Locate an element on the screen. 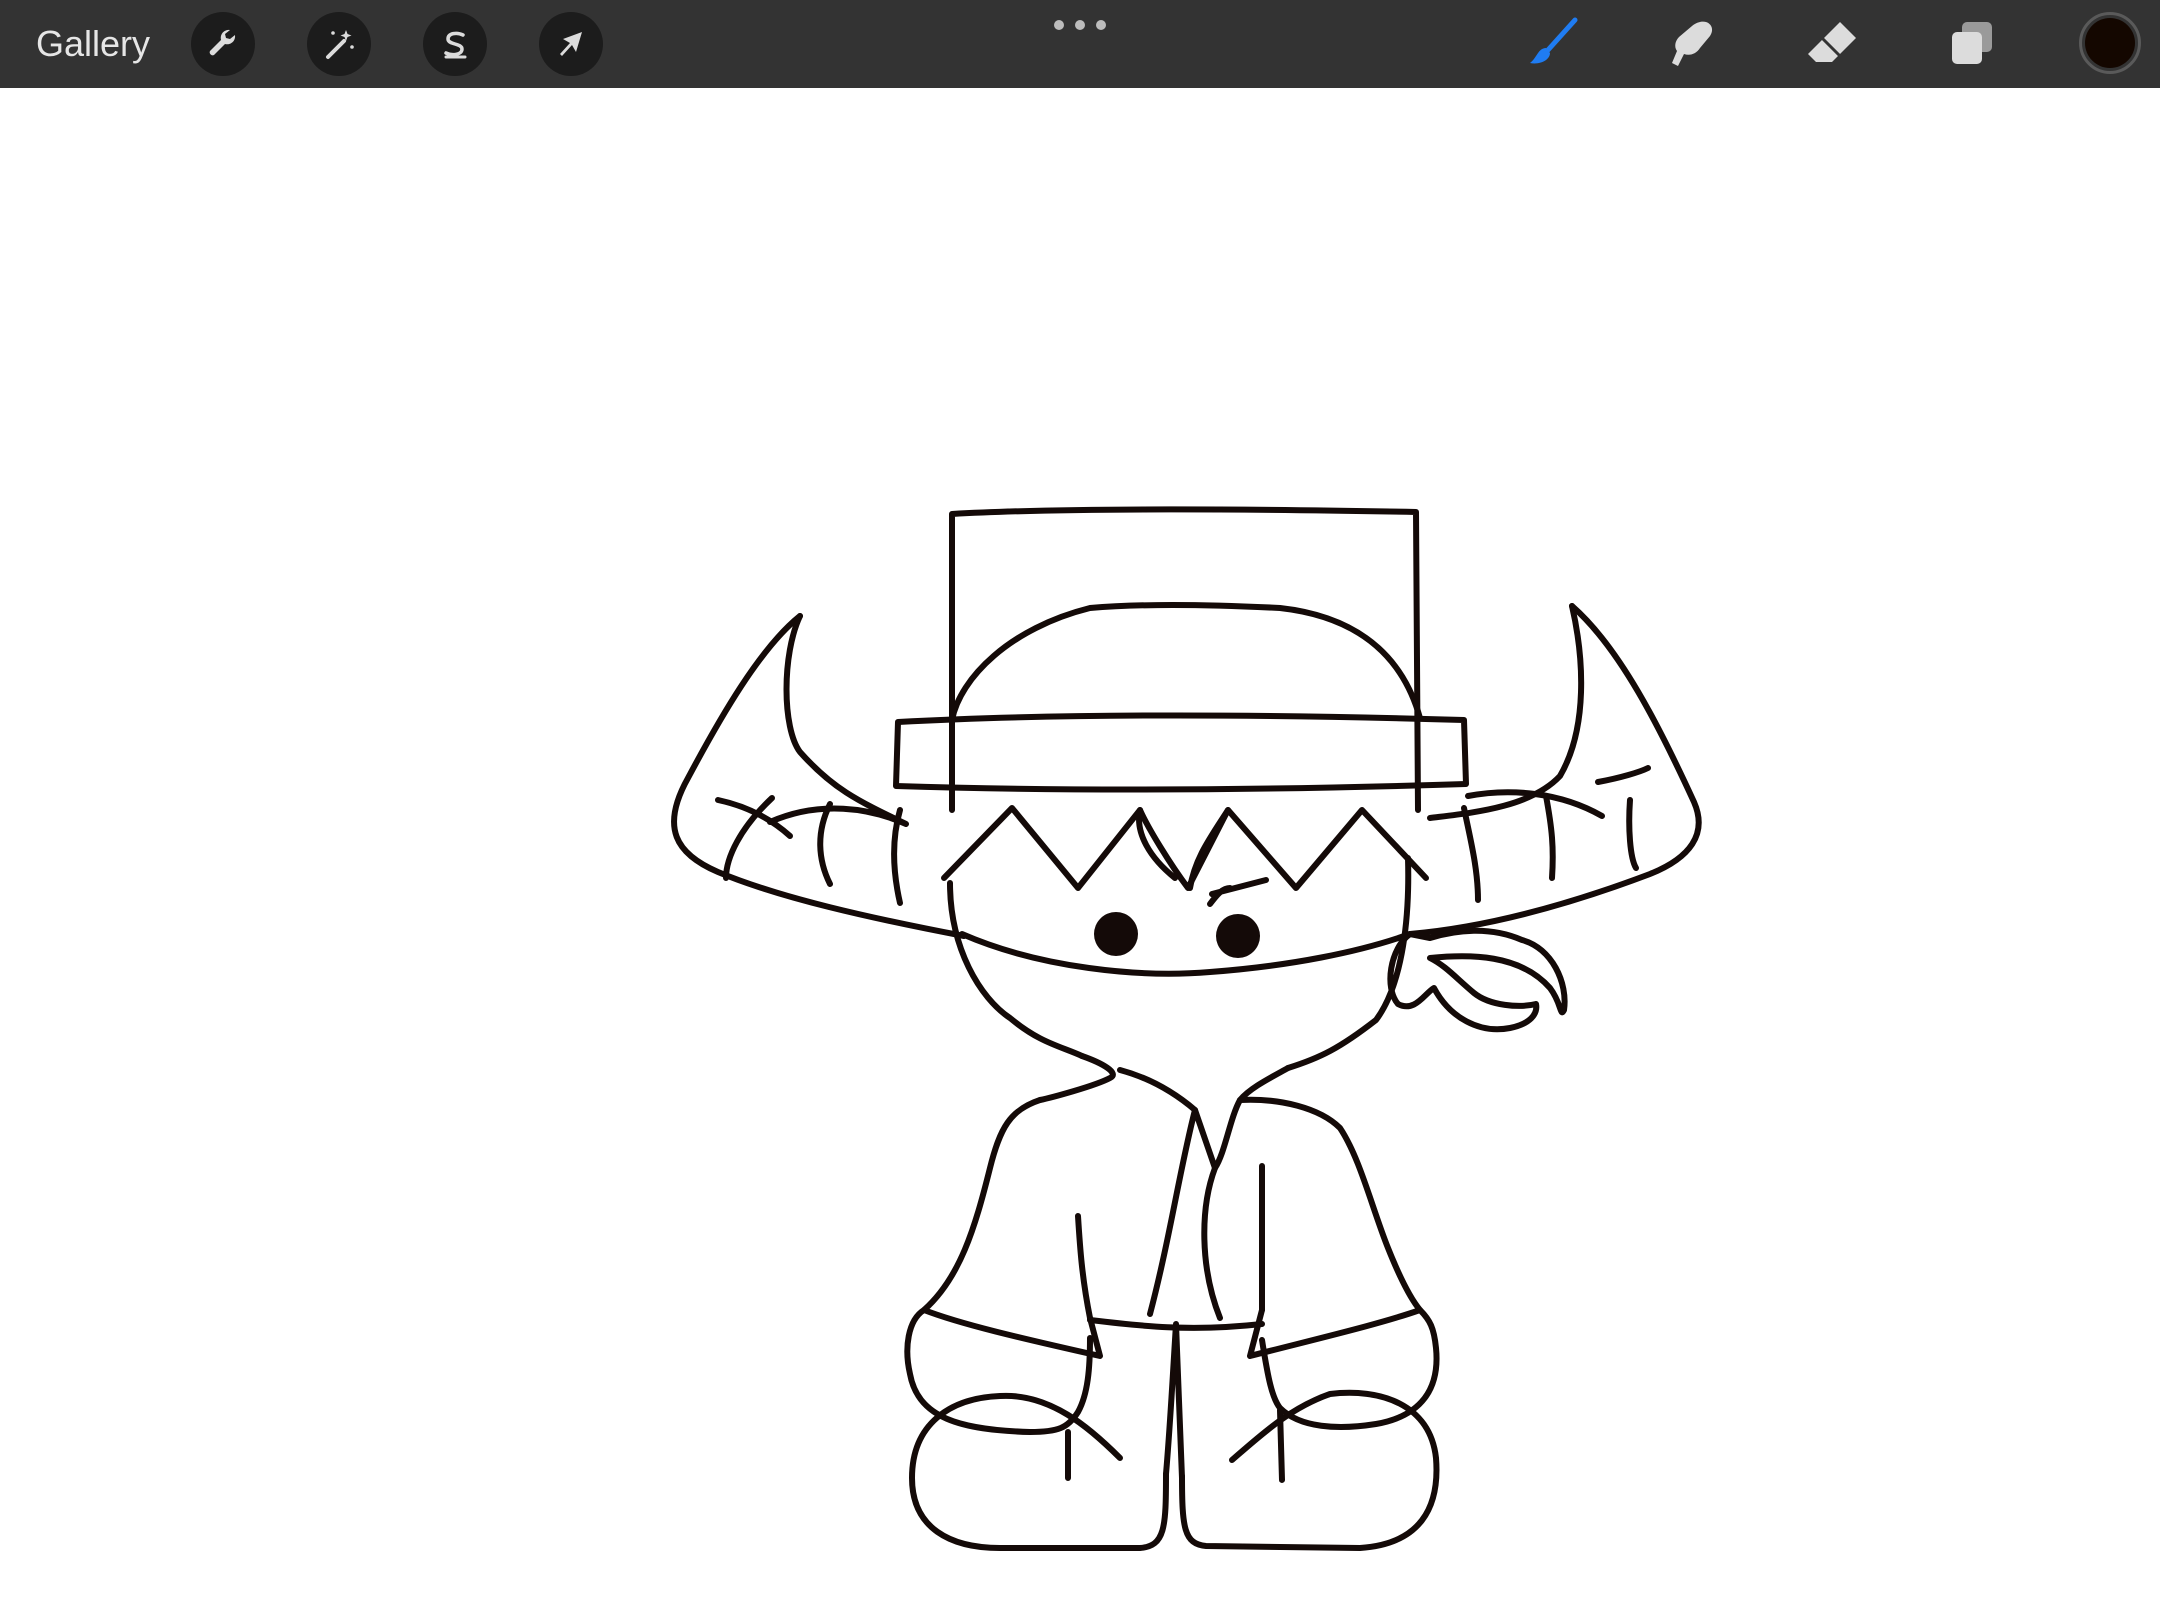 Image resolution: width=2160 pixels, height=1620 pixels. more-menu-button is located at coordinates (1080, 25).